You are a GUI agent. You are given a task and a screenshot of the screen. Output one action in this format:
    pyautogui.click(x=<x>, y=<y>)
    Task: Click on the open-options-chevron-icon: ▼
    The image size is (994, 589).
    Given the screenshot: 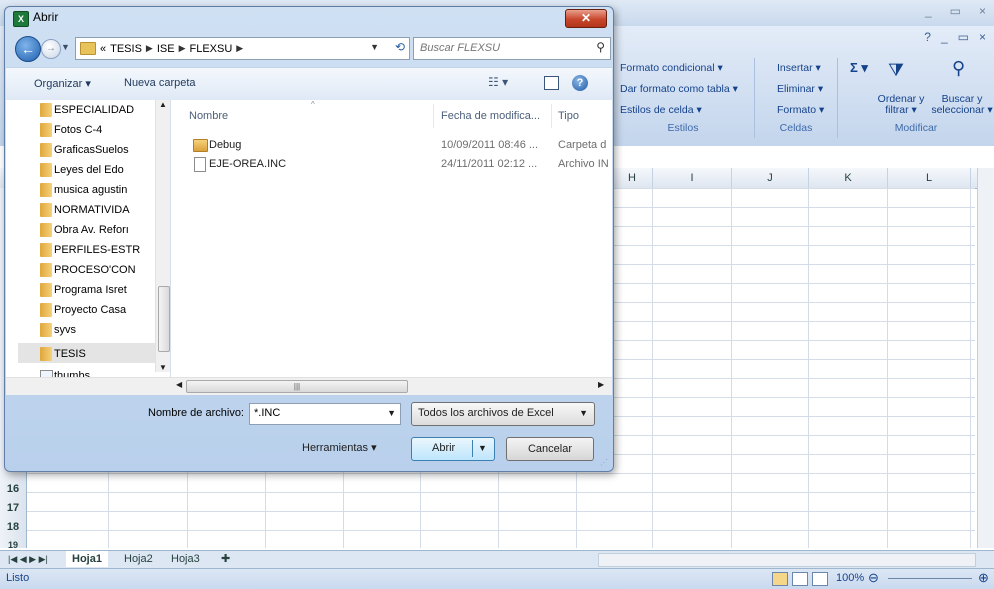 What is the action you would take?
    pyautogui.click(x=482, y=448)
    